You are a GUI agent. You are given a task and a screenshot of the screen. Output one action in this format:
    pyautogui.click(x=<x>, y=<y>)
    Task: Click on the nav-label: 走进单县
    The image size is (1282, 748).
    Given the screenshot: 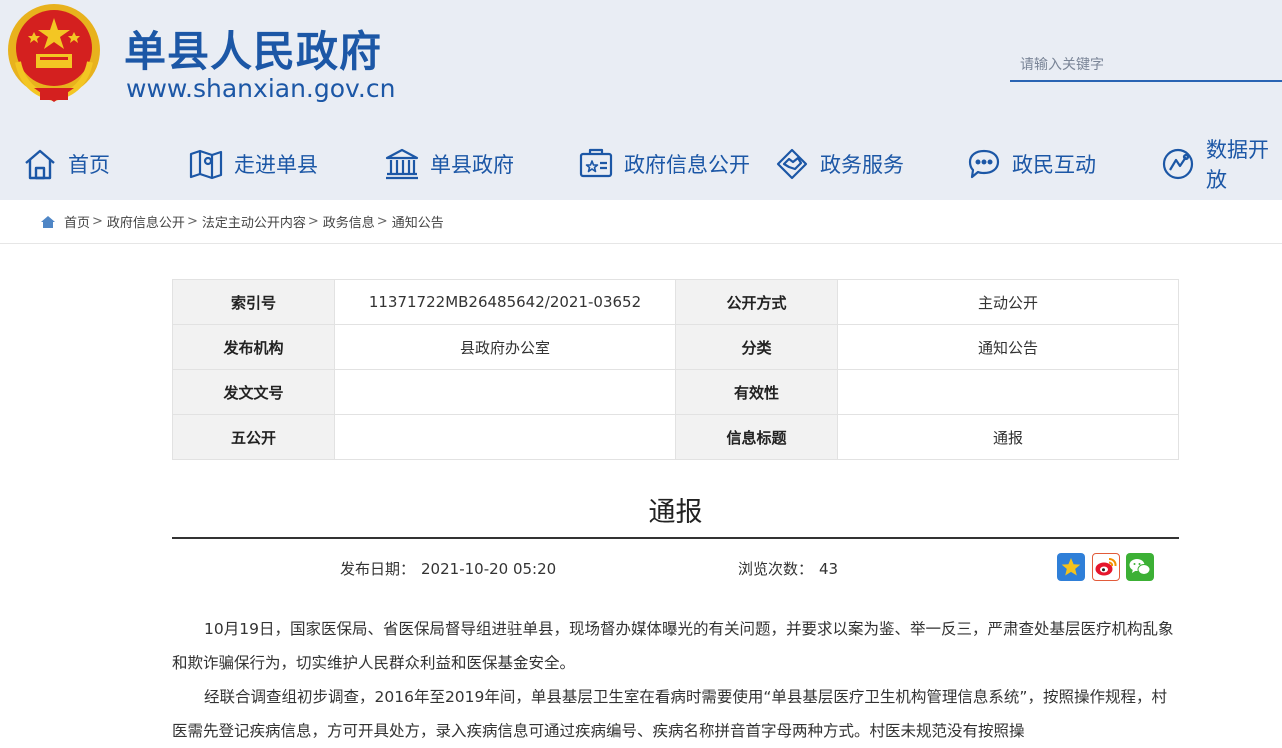 What is the action you would take?
    pyautogui.click(x=276, y=165)
    